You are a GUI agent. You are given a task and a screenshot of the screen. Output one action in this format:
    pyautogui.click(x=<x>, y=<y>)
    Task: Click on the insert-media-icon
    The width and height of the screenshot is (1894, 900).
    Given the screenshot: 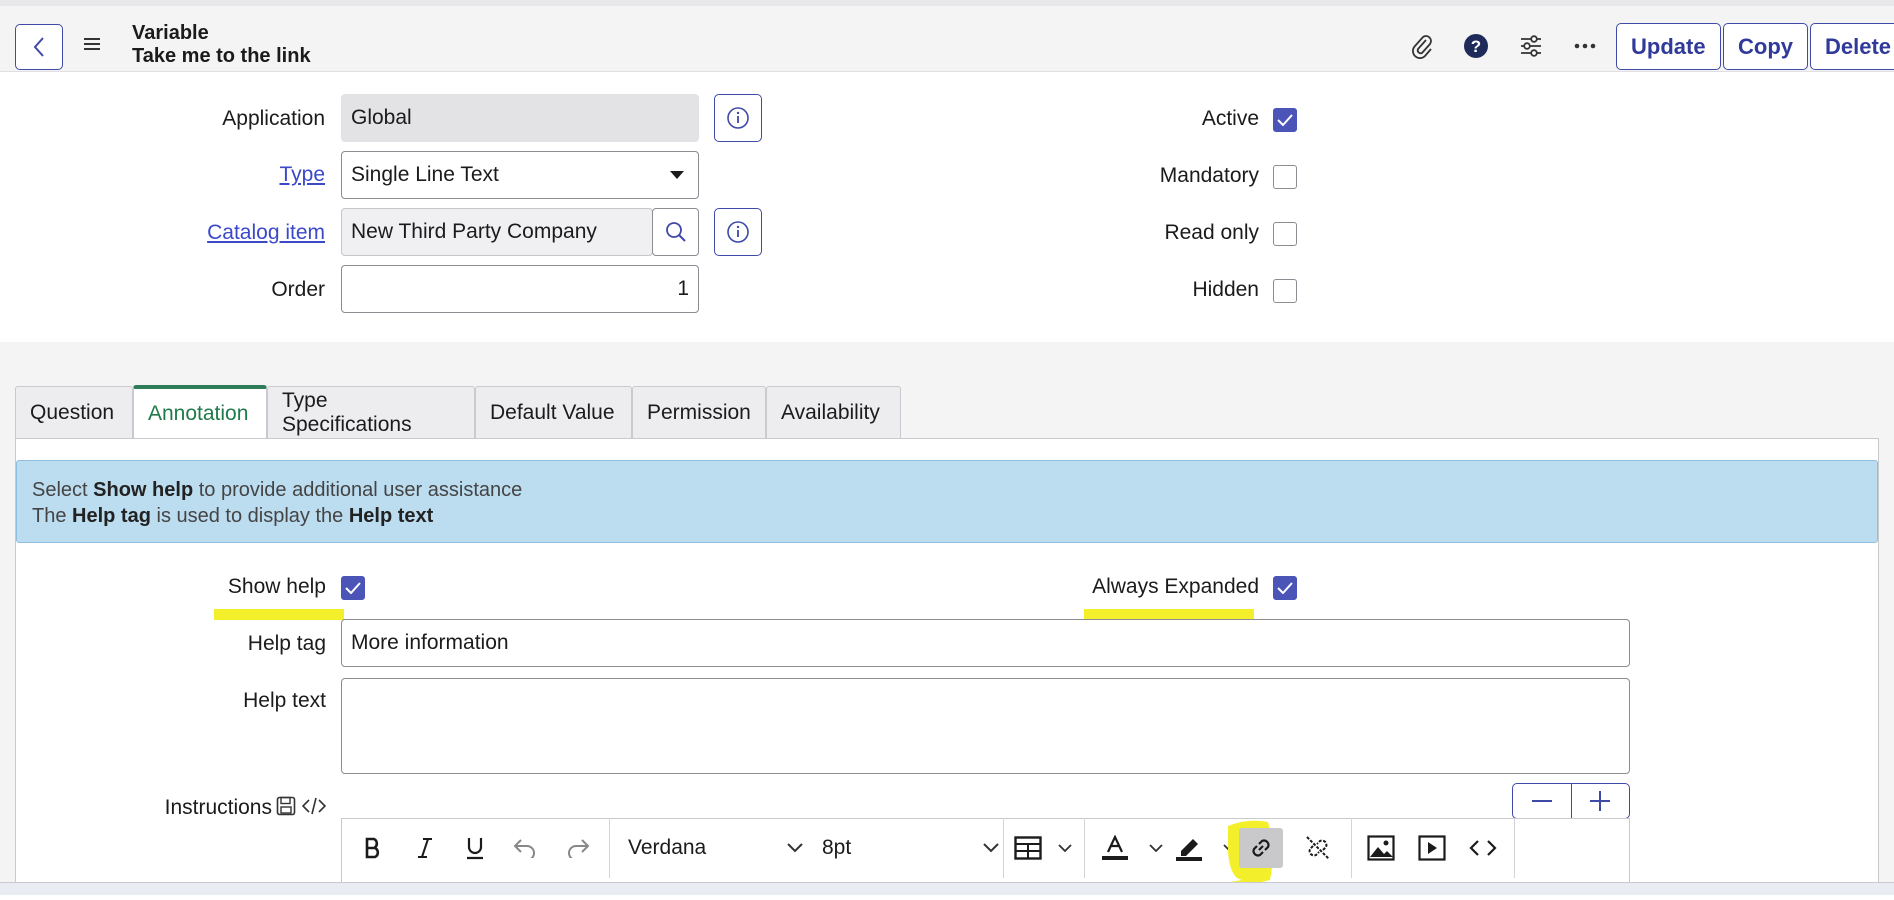 What is the action you would take?
    pyautogui.click(x=1432, y=848)
    